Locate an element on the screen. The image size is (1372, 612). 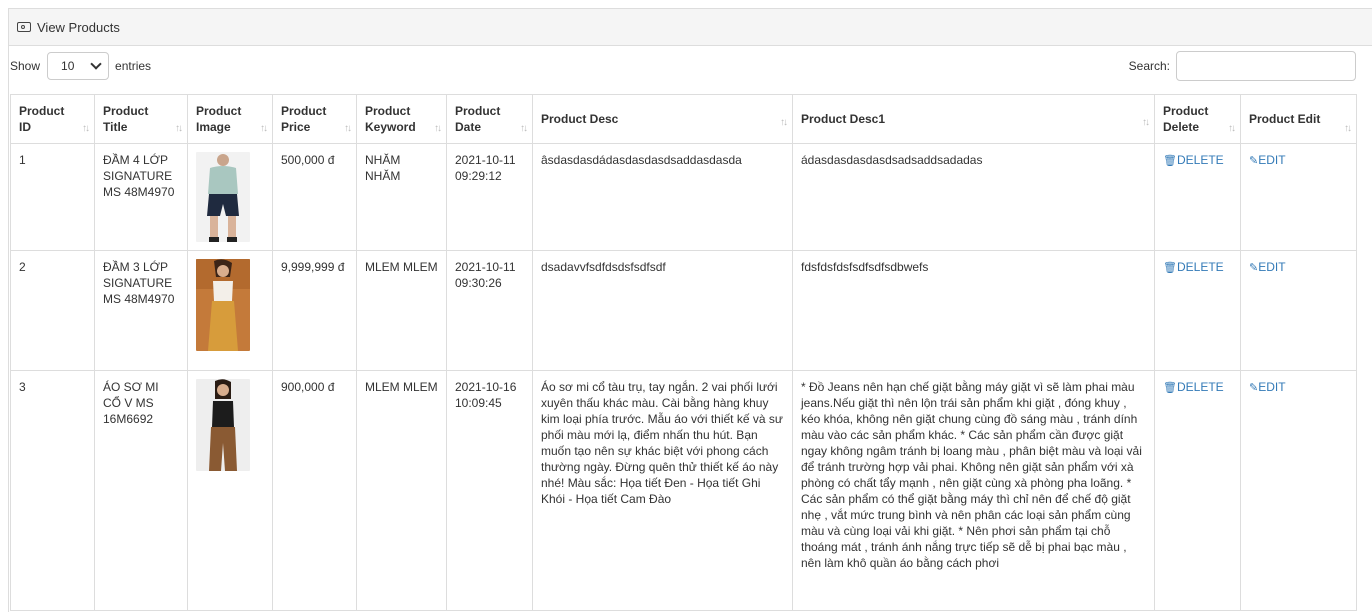
length-control: Show 10 entries is located at coordinates (80, 66).